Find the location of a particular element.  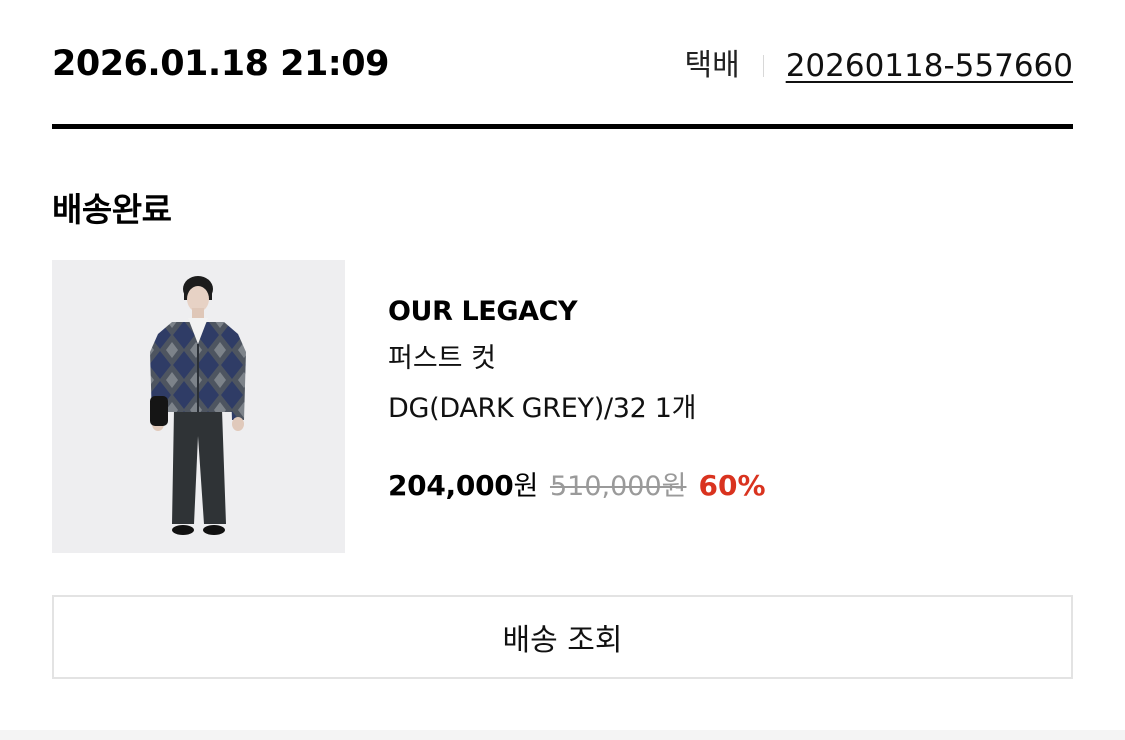

delivery-status: 배송완료 is located at coordinates (112, 209).